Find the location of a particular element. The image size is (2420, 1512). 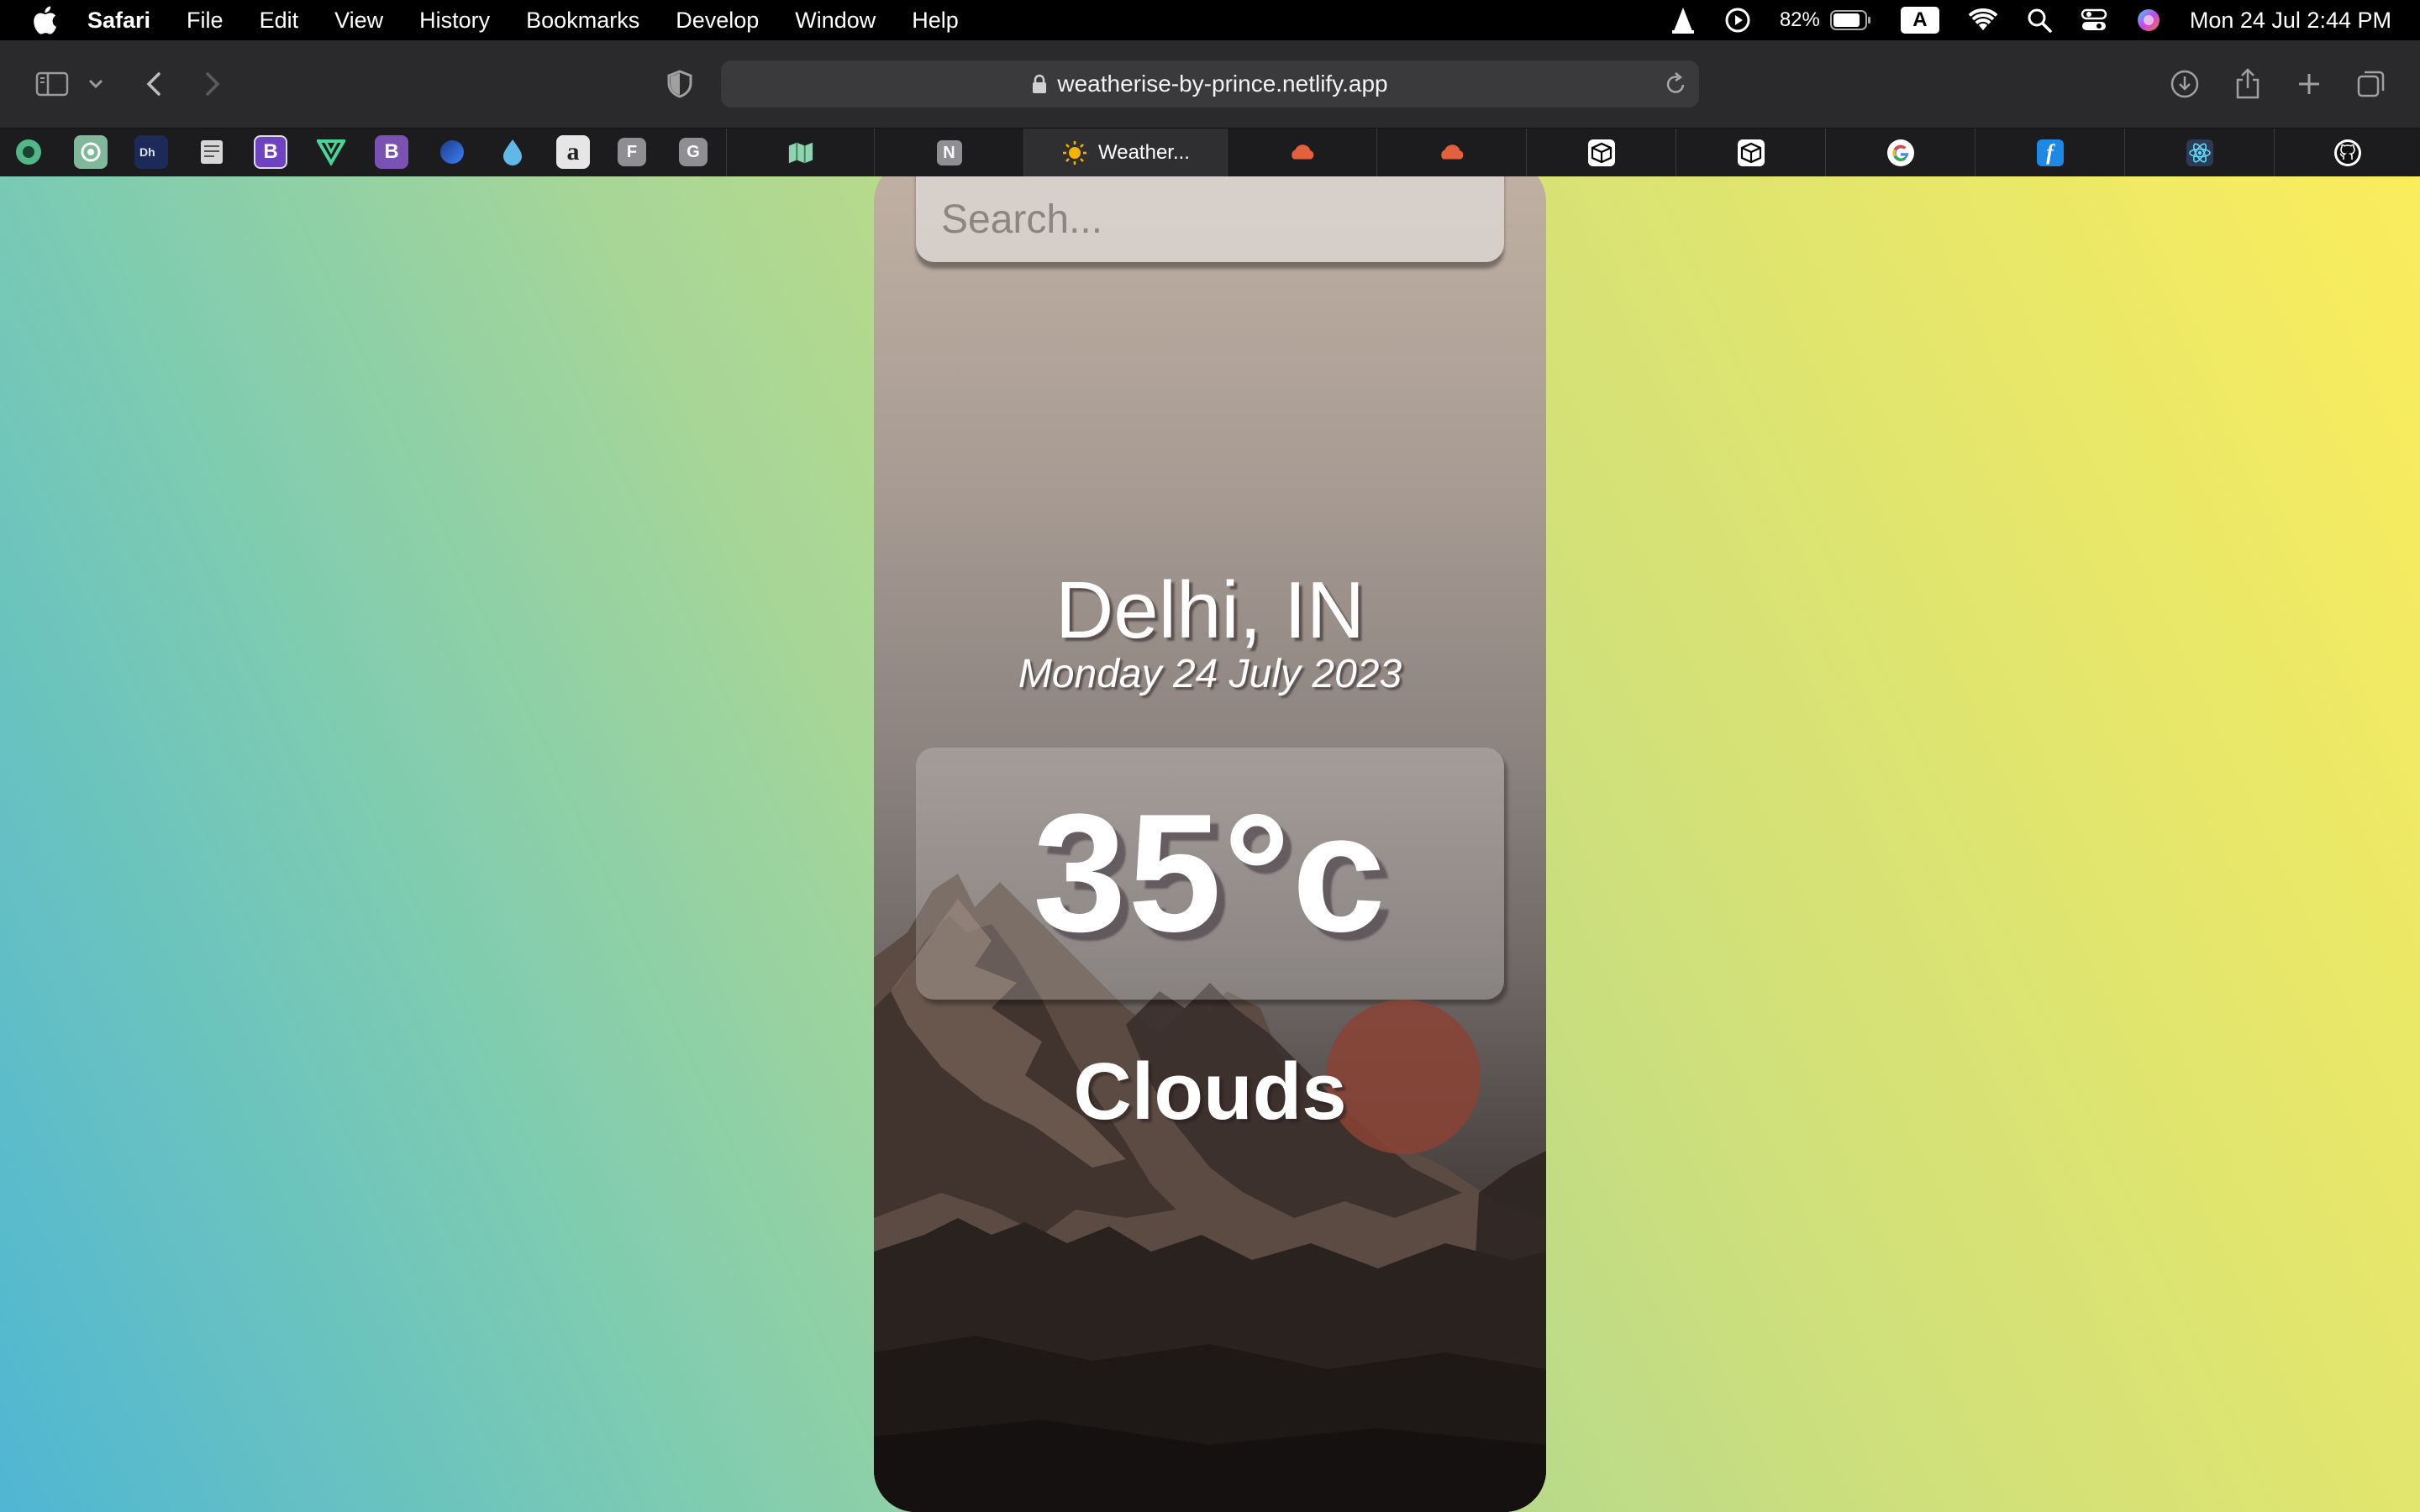

date-text: Monday 24 July 2023 is located at coordinates (1210, 674).